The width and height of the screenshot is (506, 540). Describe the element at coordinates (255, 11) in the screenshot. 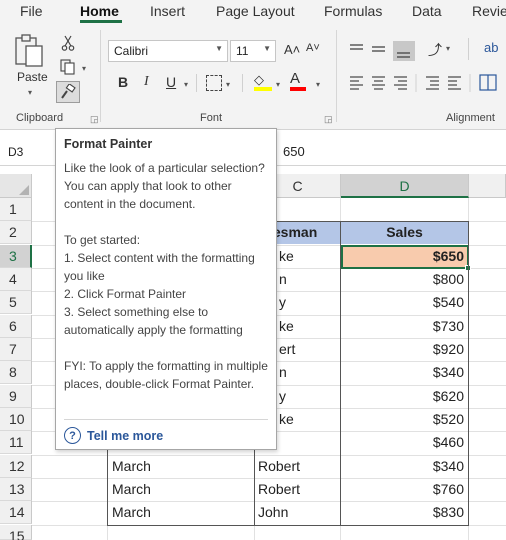

I see `tab-page-layout: Page Layout` at that location.